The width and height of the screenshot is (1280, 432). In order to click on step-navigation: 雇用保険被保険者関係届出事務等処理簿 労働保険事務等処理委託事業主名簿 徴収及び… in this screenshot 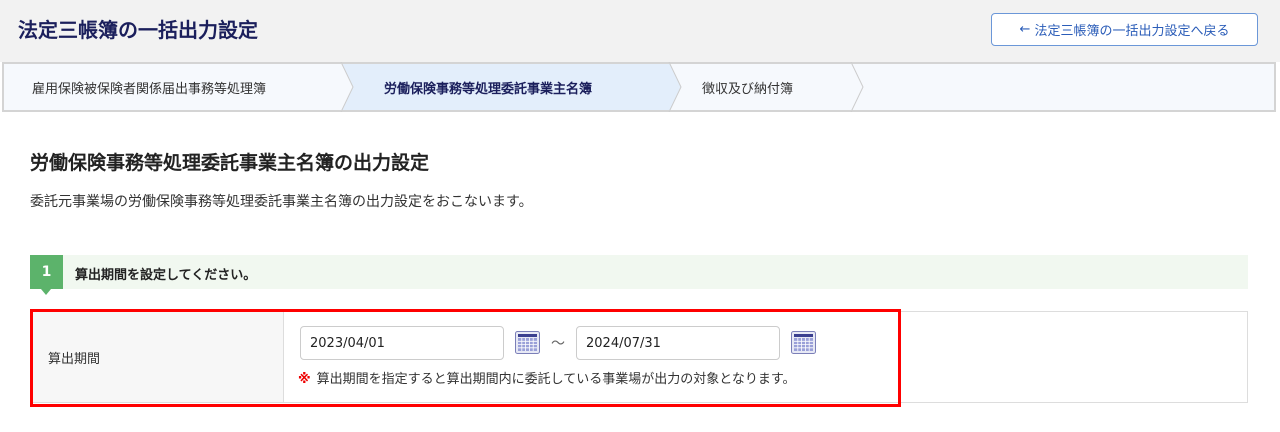, I will do `click(639, 87)`.